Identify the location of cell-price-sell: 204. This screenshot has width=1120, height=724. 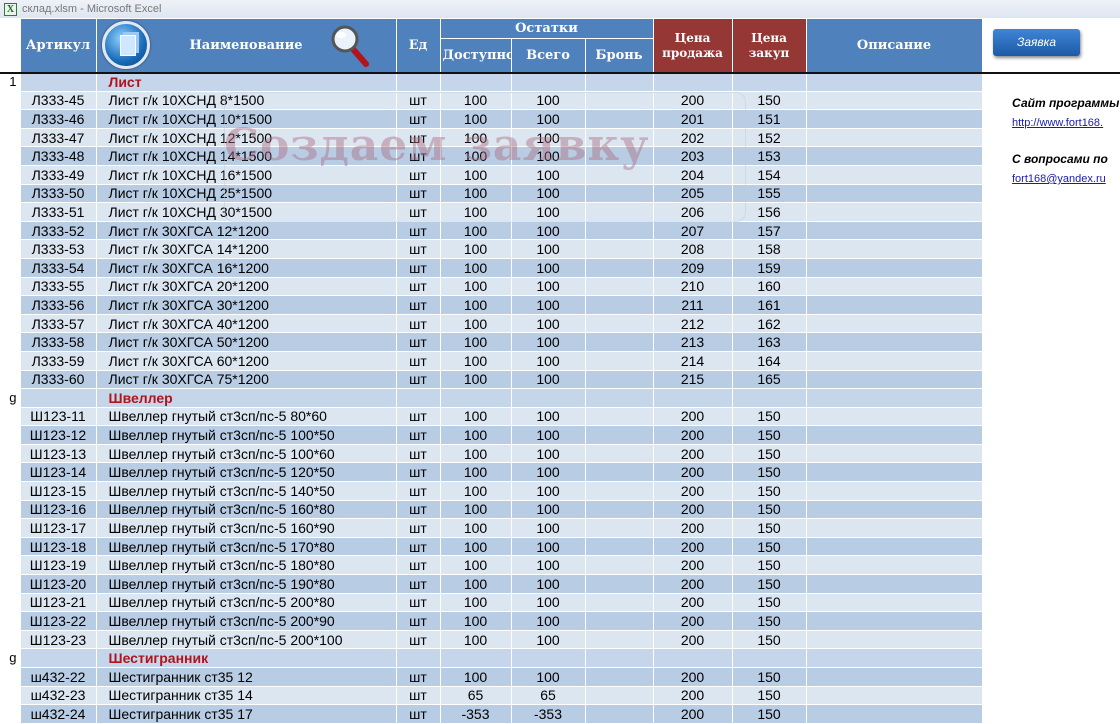
(692, 174).